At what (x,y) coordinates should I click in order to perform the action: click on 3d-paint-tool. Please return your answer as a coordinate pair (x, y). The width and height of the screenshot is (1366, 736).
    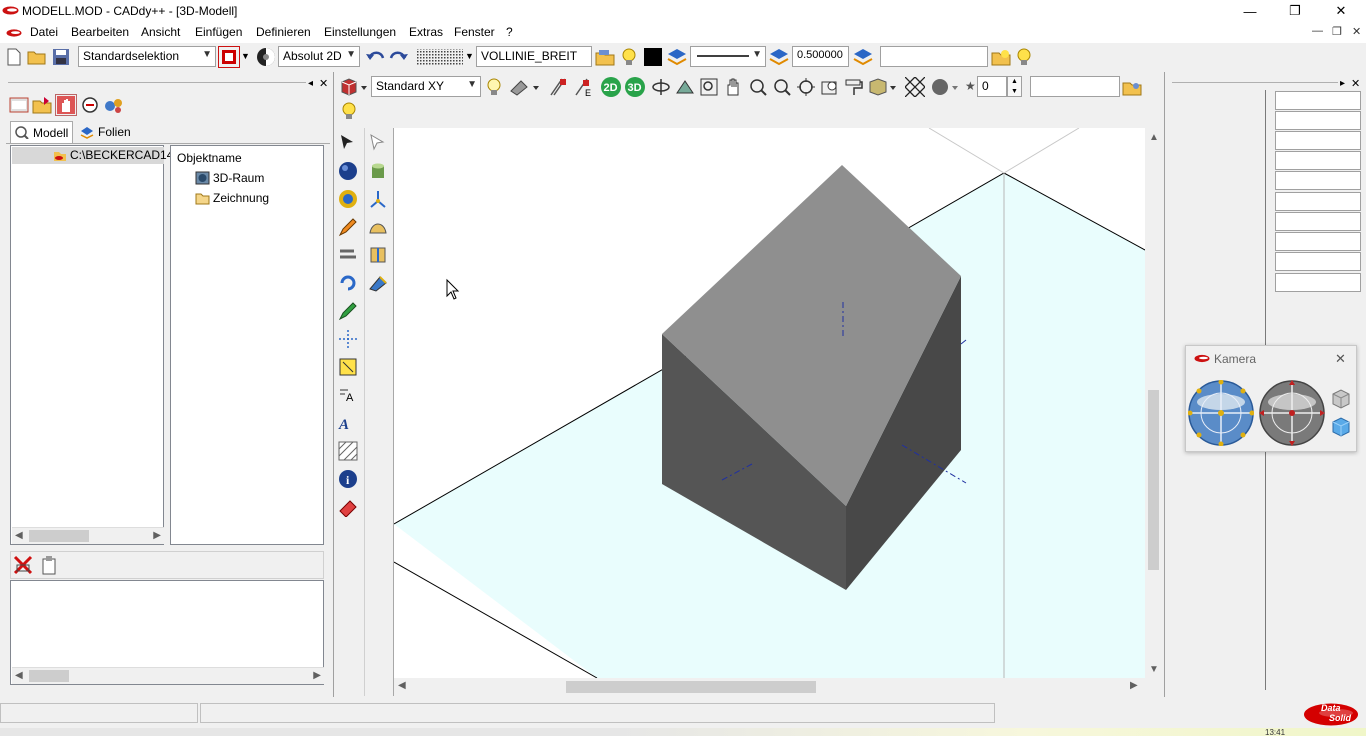
    Looking at the image, I should click on (378, 283).